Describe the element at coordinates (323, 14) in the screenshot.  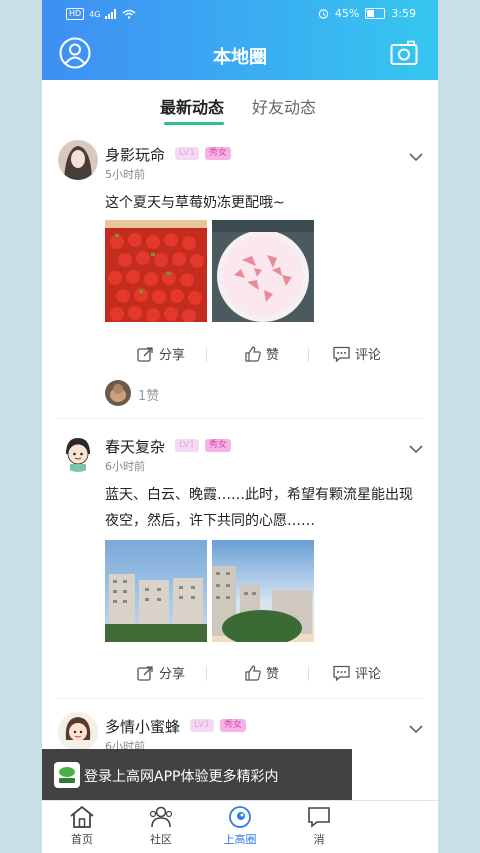
I see `alarm-icon` at that location.